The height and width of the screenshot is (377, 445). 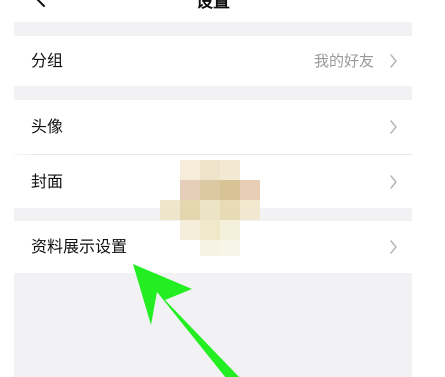 I want to click on nav-bar: 设置, so click(x=213, y=11).